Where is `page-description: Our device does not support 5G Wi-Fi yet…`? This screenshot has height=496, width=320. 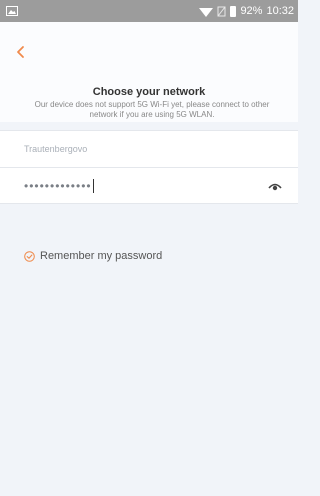 page-description: Our device does not support 5G Wi-Fi yet… is located at coordinates (152, 109).